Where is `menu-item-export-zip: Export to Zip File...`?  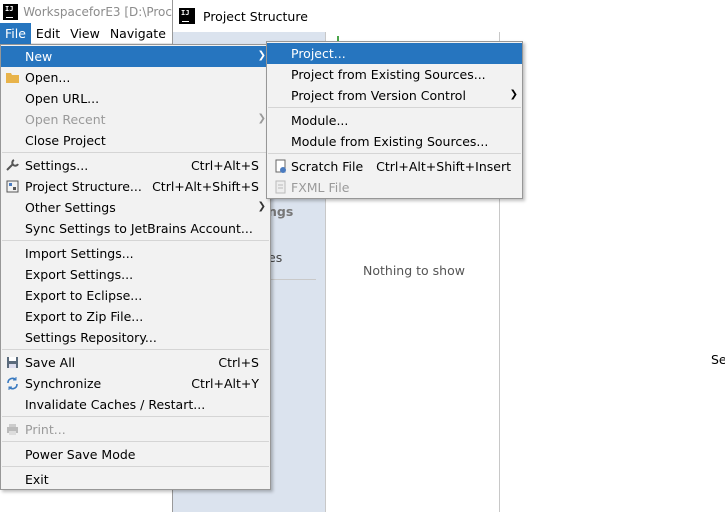
menu-item-export-zip: Export to Zip File... is located at coordinates (135, 316).